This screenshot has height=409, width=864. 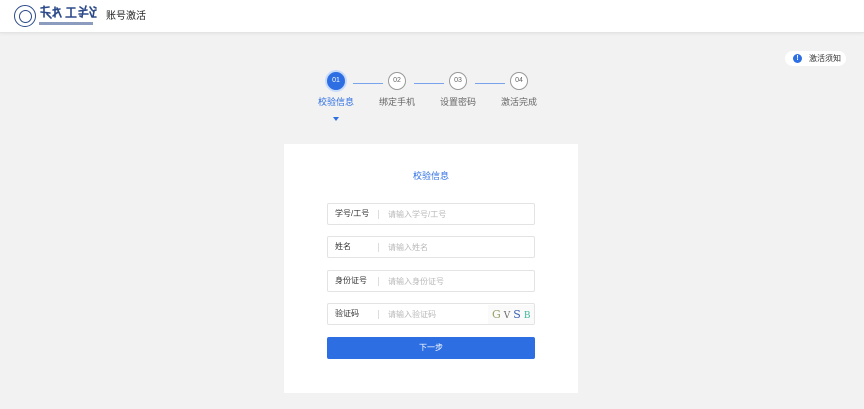 What do you see at coordinates (508, 316) in the screenshot?
I see `captcha-char: V` at bounding box center [508, 316].